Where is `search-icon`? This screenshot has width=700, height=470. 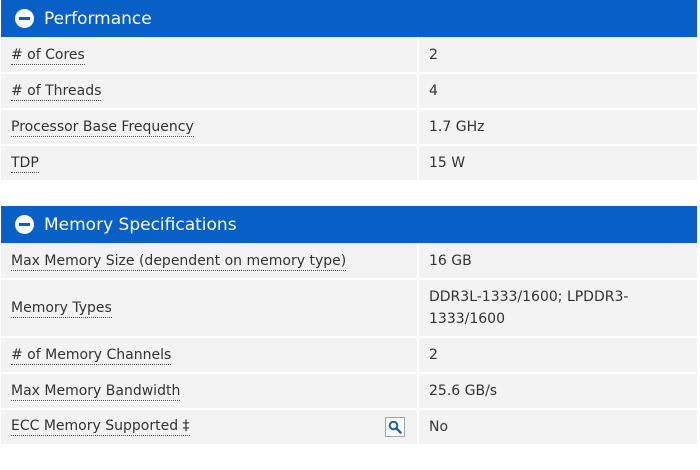
search-icon is located at coordinates (395, 427).